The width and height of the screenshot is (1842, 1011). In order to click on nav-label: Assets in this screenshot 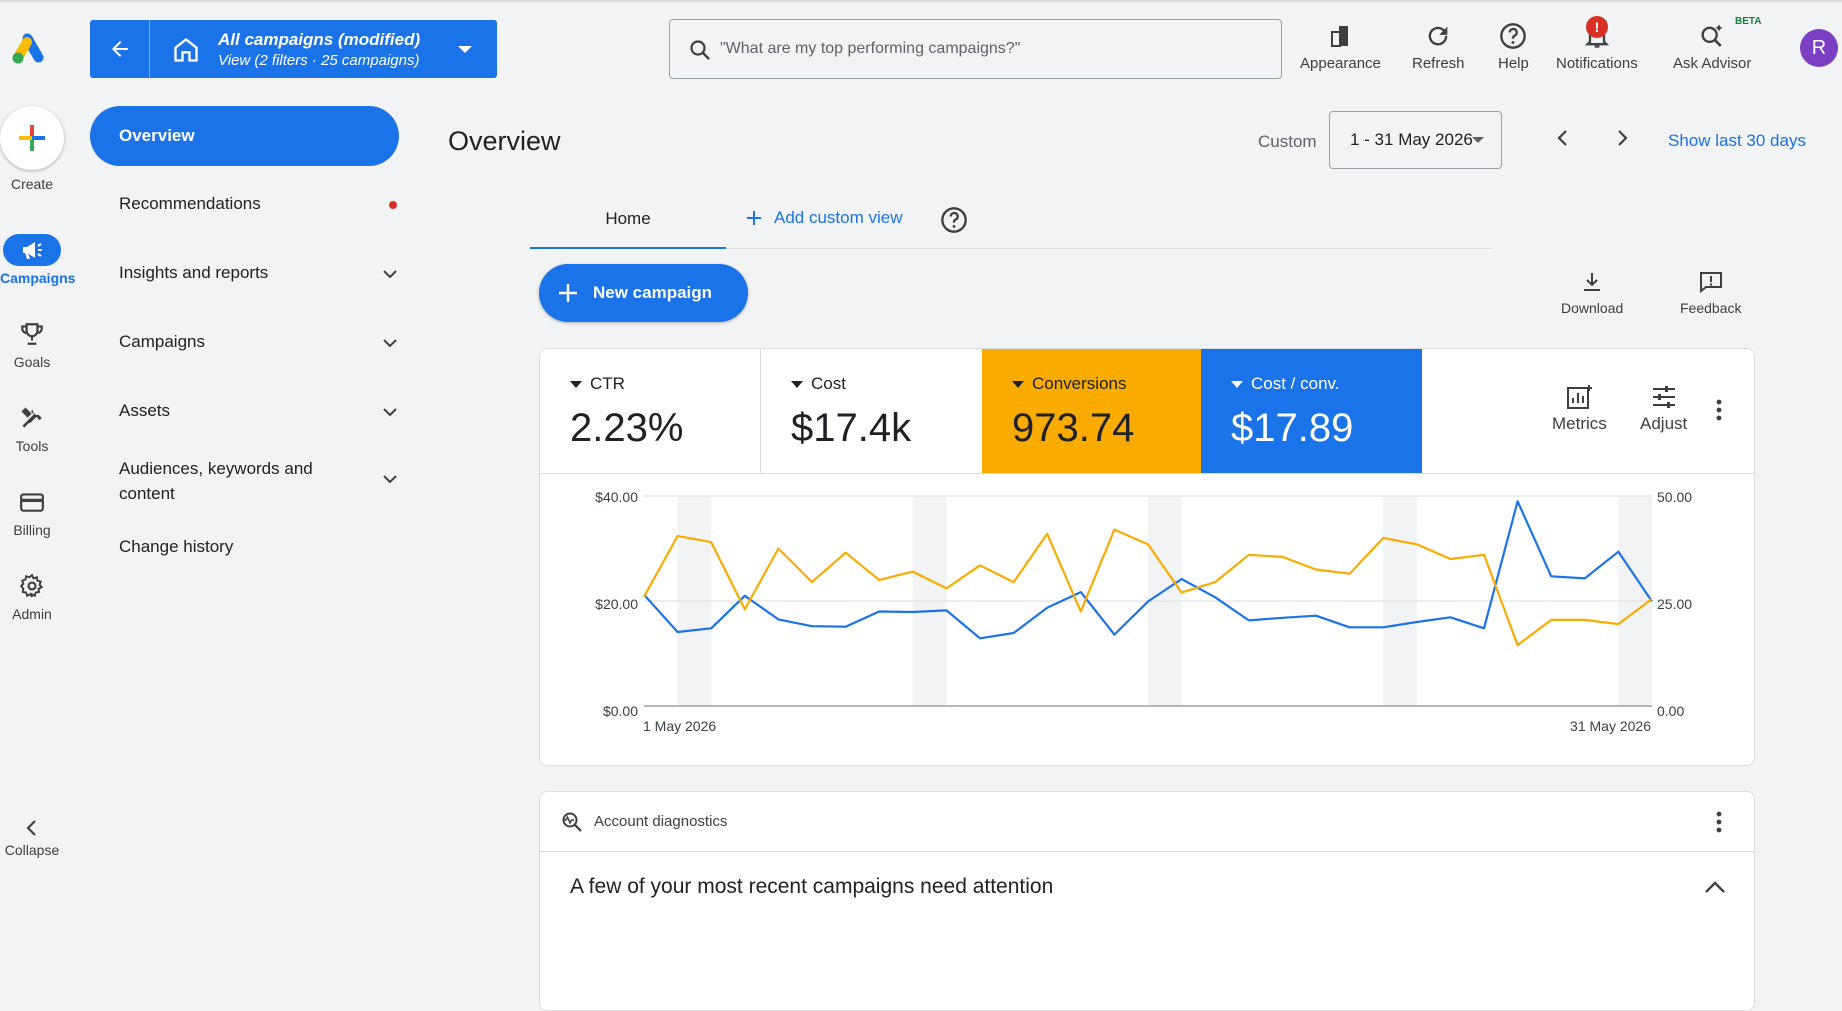, I will do `click(145, 410)`.